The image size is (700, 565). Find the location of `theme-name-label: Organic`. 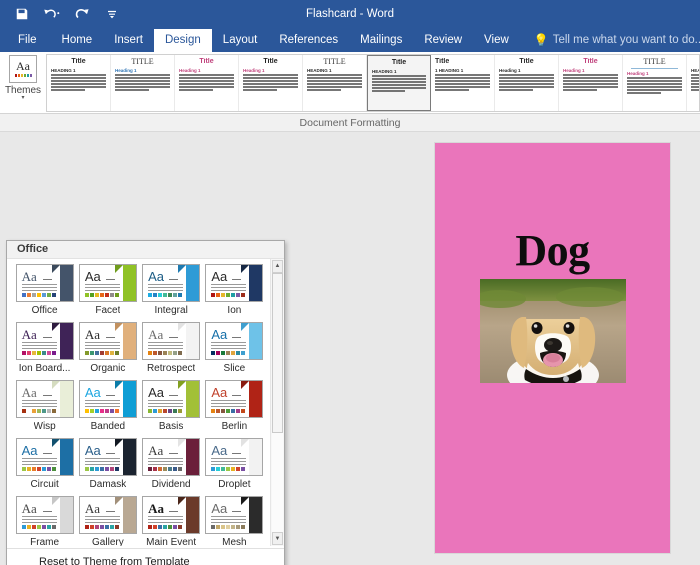

theme-name-label: Organic is located at coordinates (108, 368).